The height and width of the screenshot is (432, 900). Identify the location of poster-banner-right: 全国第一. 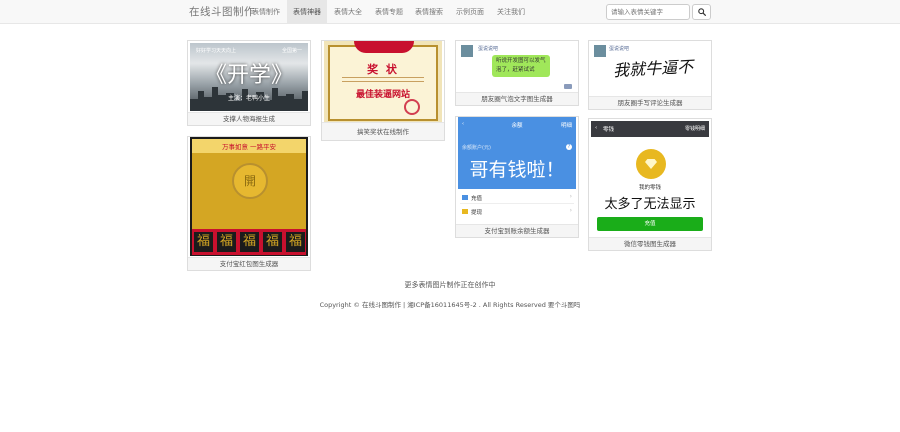
(291, 51).